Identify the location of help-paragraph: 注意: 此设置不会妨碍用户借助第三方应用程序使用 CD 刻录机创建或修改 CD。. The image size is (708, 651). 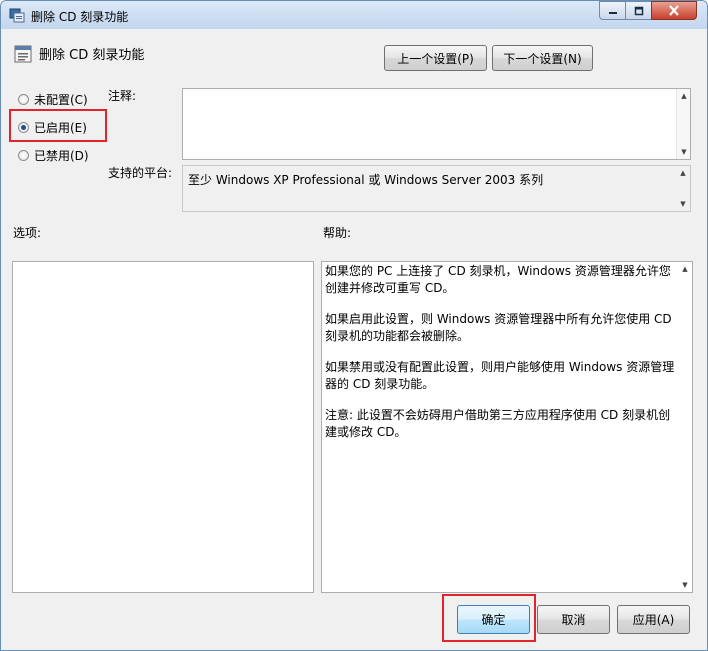
(498, 423).